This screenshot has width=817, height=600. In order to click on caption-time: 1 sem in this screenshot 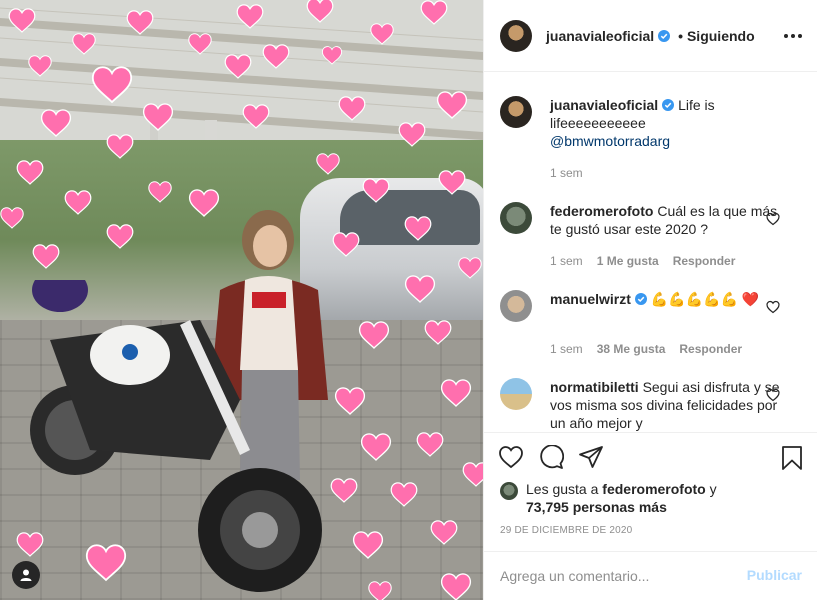, I will do `click(566, 173)`.